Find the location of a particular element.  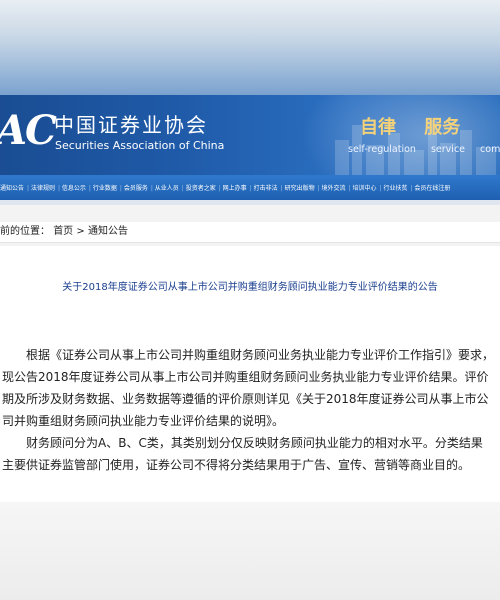

nav-item-investors: 投资者之家 is located at coordinates (200, 187).